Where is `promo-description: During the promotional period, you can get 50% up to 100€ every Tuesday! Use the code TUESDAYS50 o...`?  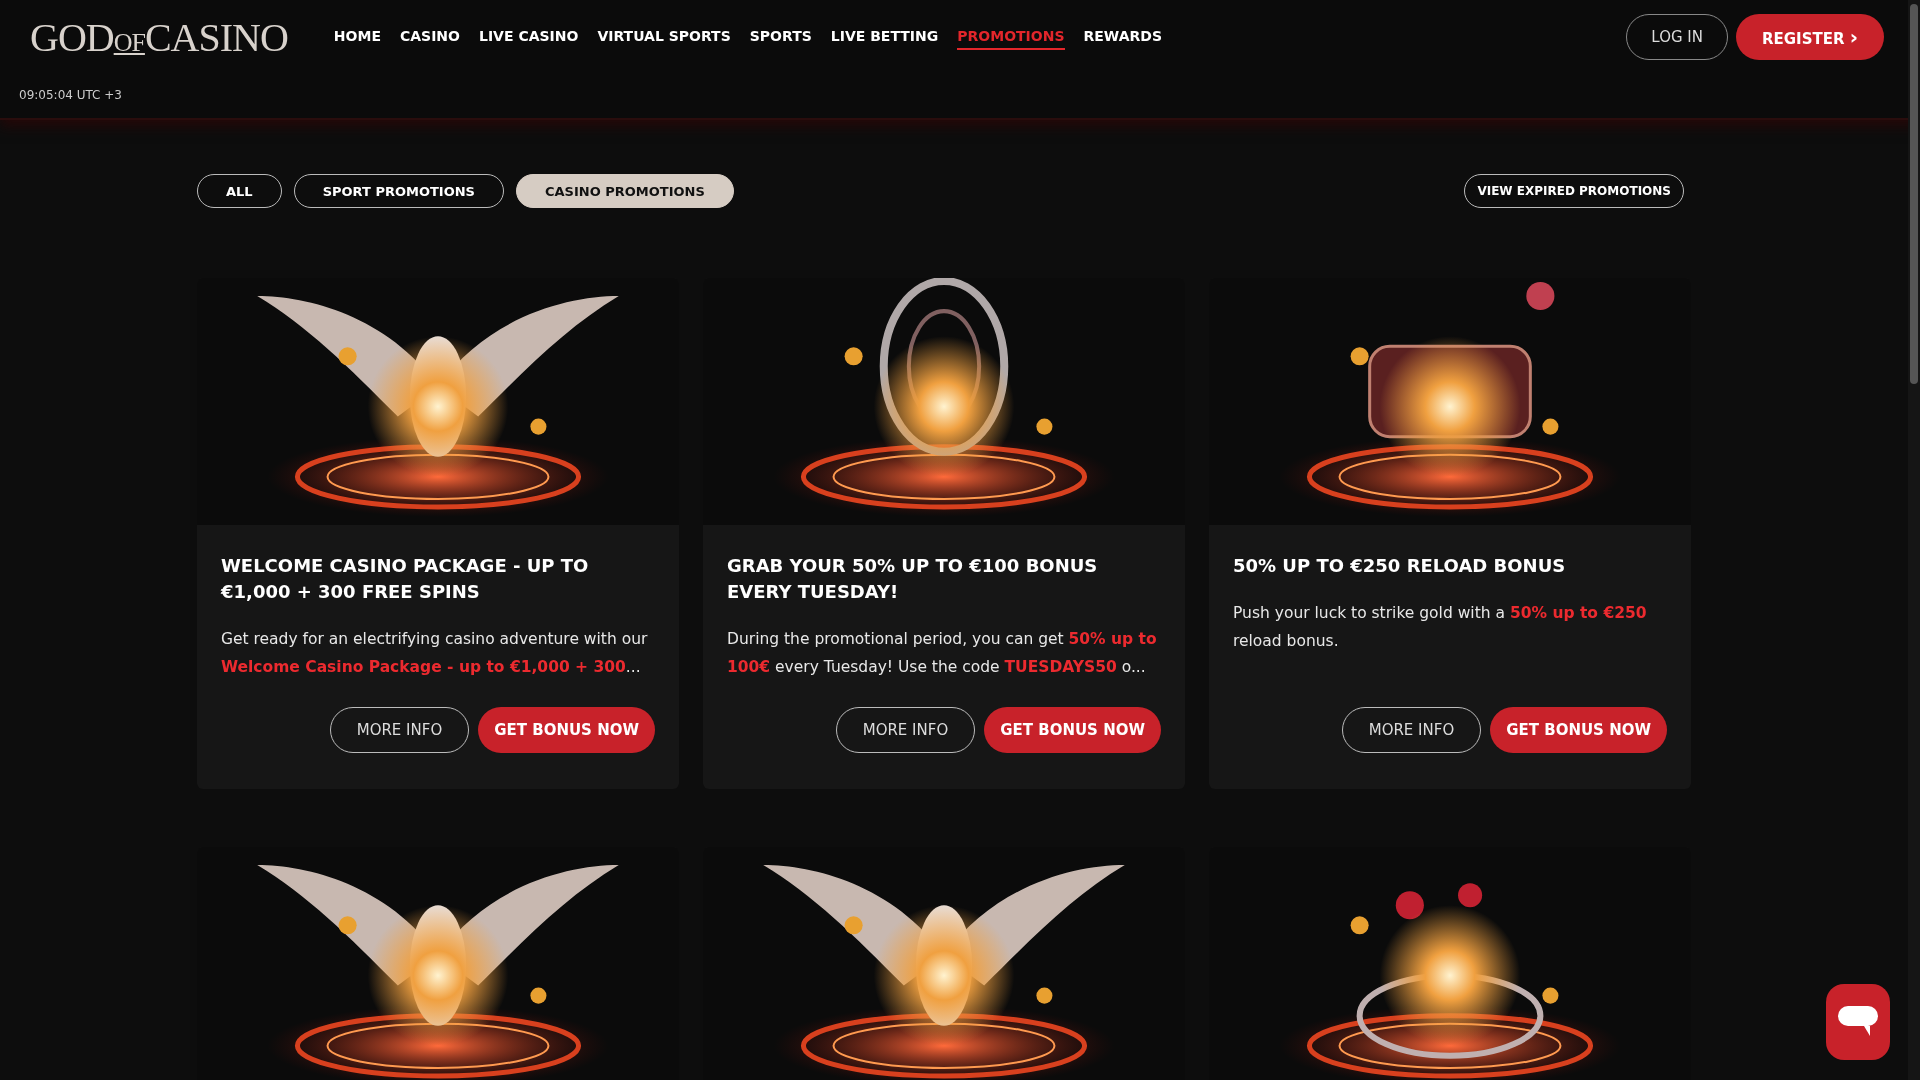 promo-description: During the promotional period, you can get 50% up to 100€ every Tuesday! Use the code TUESDAYS50 o... is located at coordinates (942, 653).